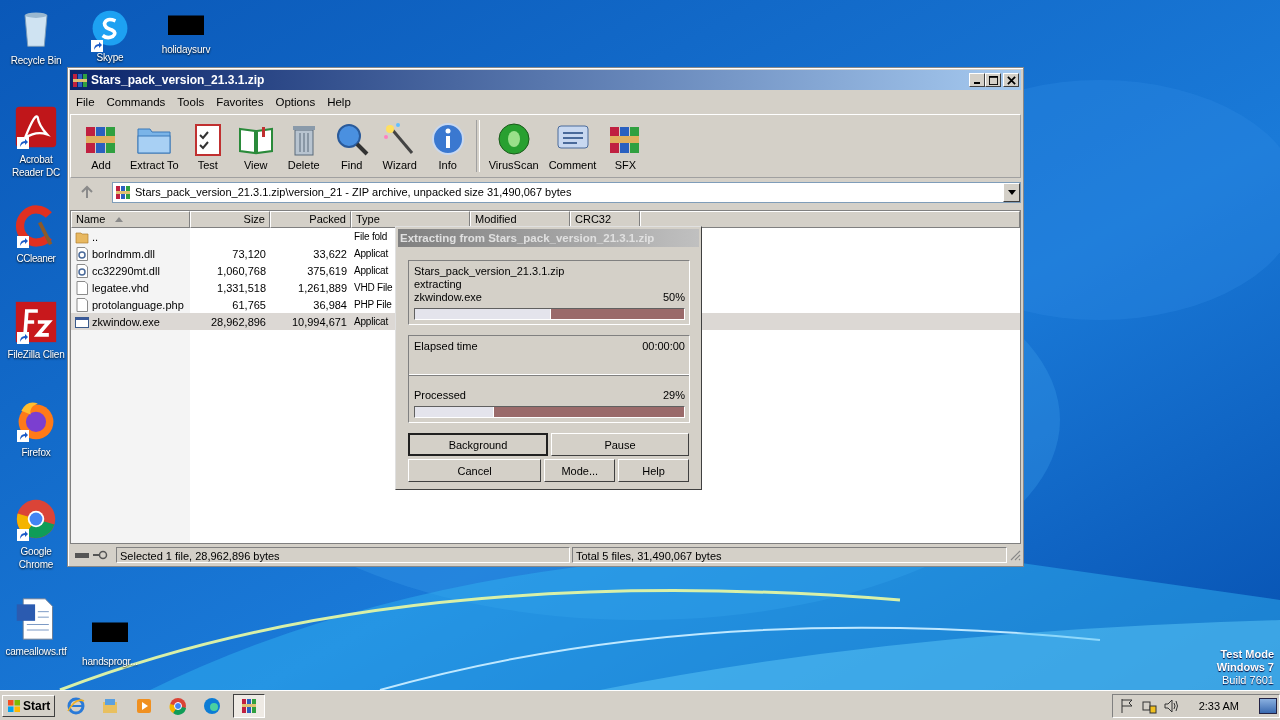 This screenshot has height=720, width=1280. Describe the element at coordinates (1126, 705) in the screenshot. I see `flag-icon` at that location.